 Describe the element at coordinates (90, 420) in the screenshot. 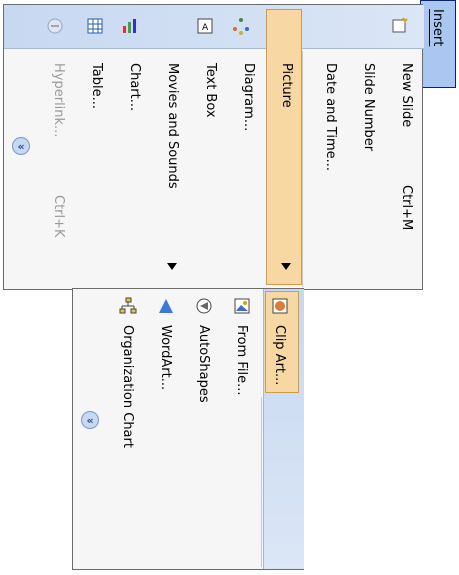

I see `expand-submenu-chevron-icon: «` at that location.